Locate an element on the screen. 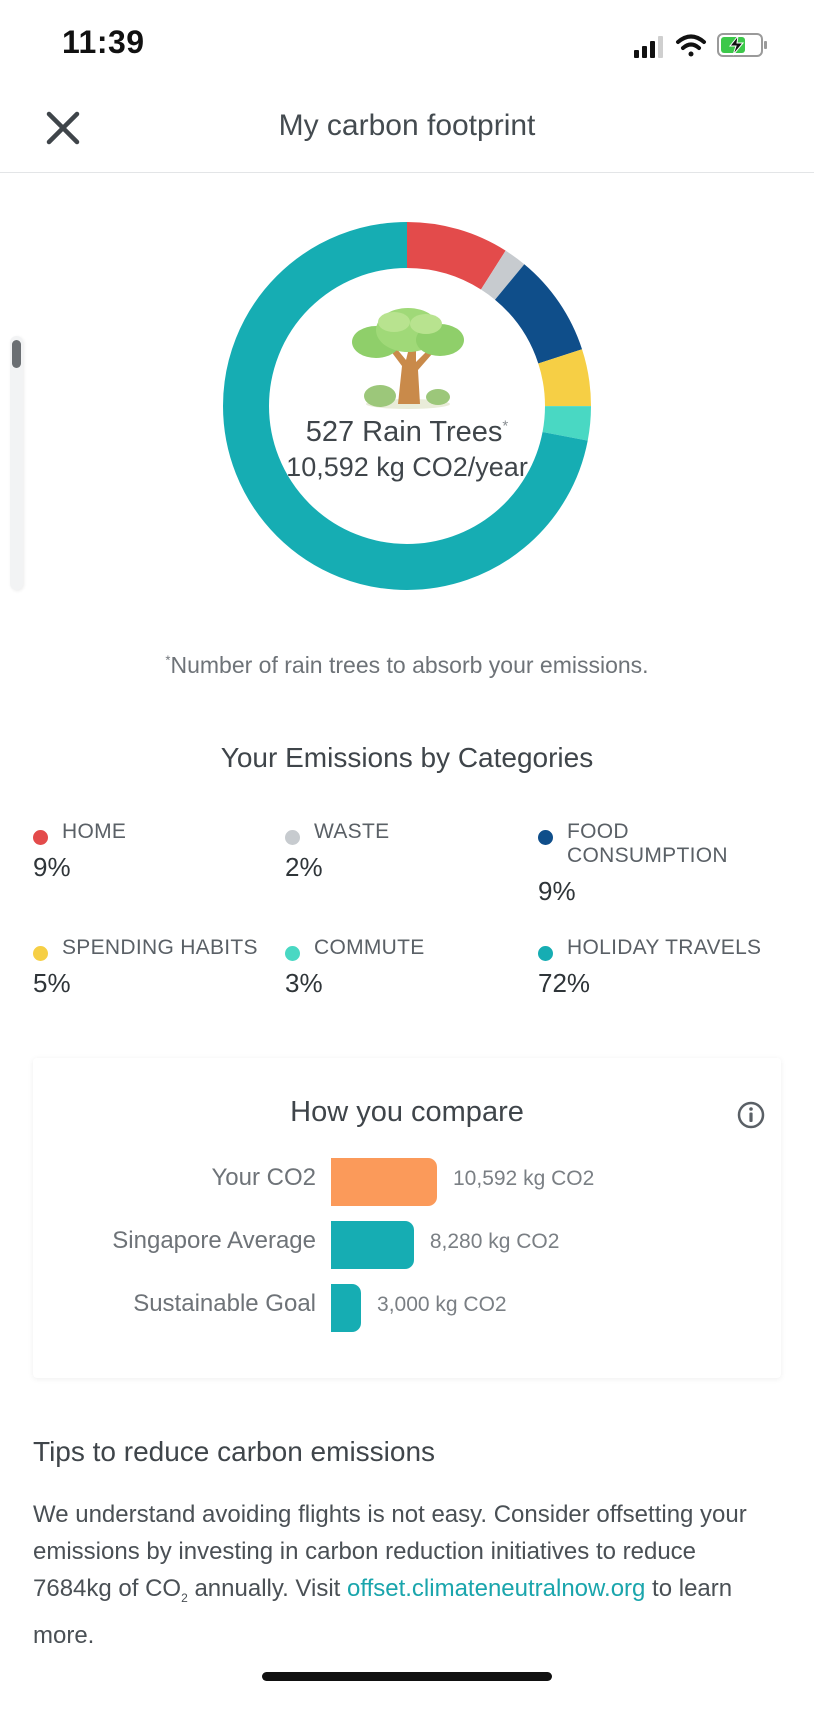 The image size is (814, 1709). battery-charging-icon is located at coordinates (742, 45).